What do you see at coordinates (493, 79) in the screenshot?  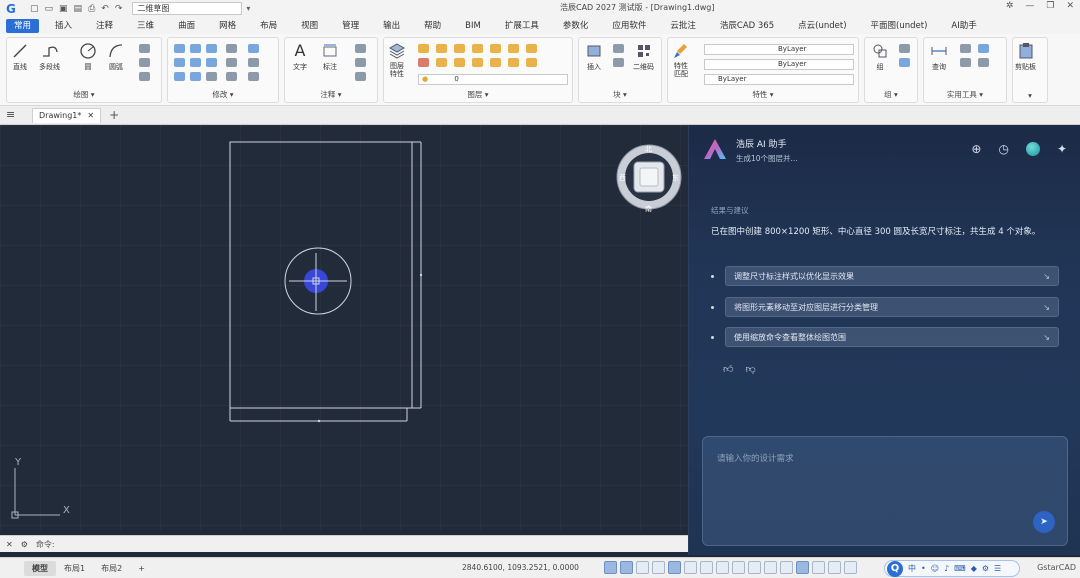 I see `current-layer-select: ● 0` at bounding box center [493, 79].